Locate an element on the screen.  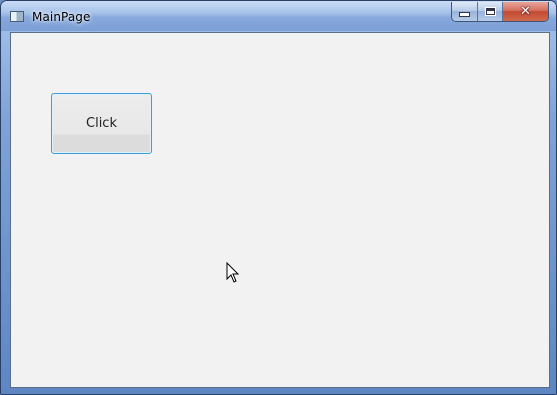
maximize-icon is located at coordinates (490, 11).